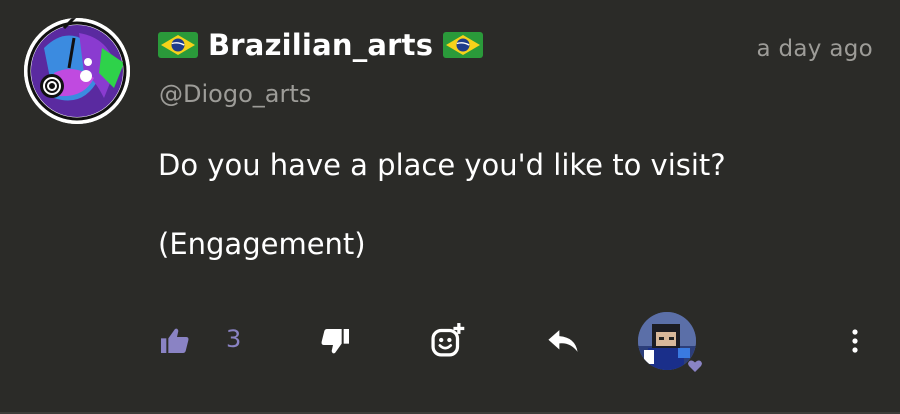 This screenshot has width=900, height=414. I want to click on more-vertical-icon, so click(855, 341).